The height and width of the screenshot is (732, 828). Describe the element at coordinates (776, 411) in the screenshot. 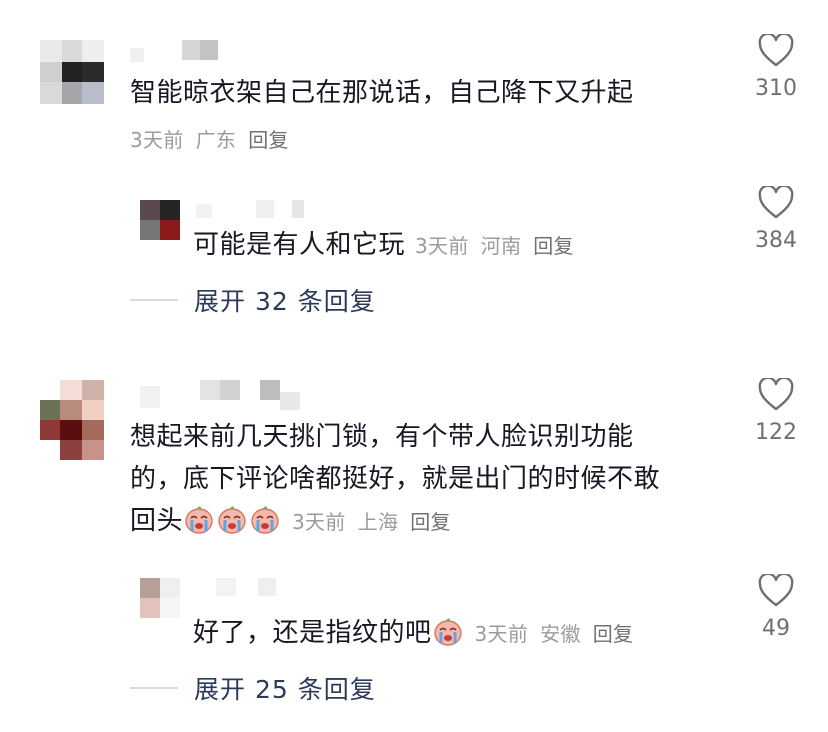

I see `like-button: 122` at that location.